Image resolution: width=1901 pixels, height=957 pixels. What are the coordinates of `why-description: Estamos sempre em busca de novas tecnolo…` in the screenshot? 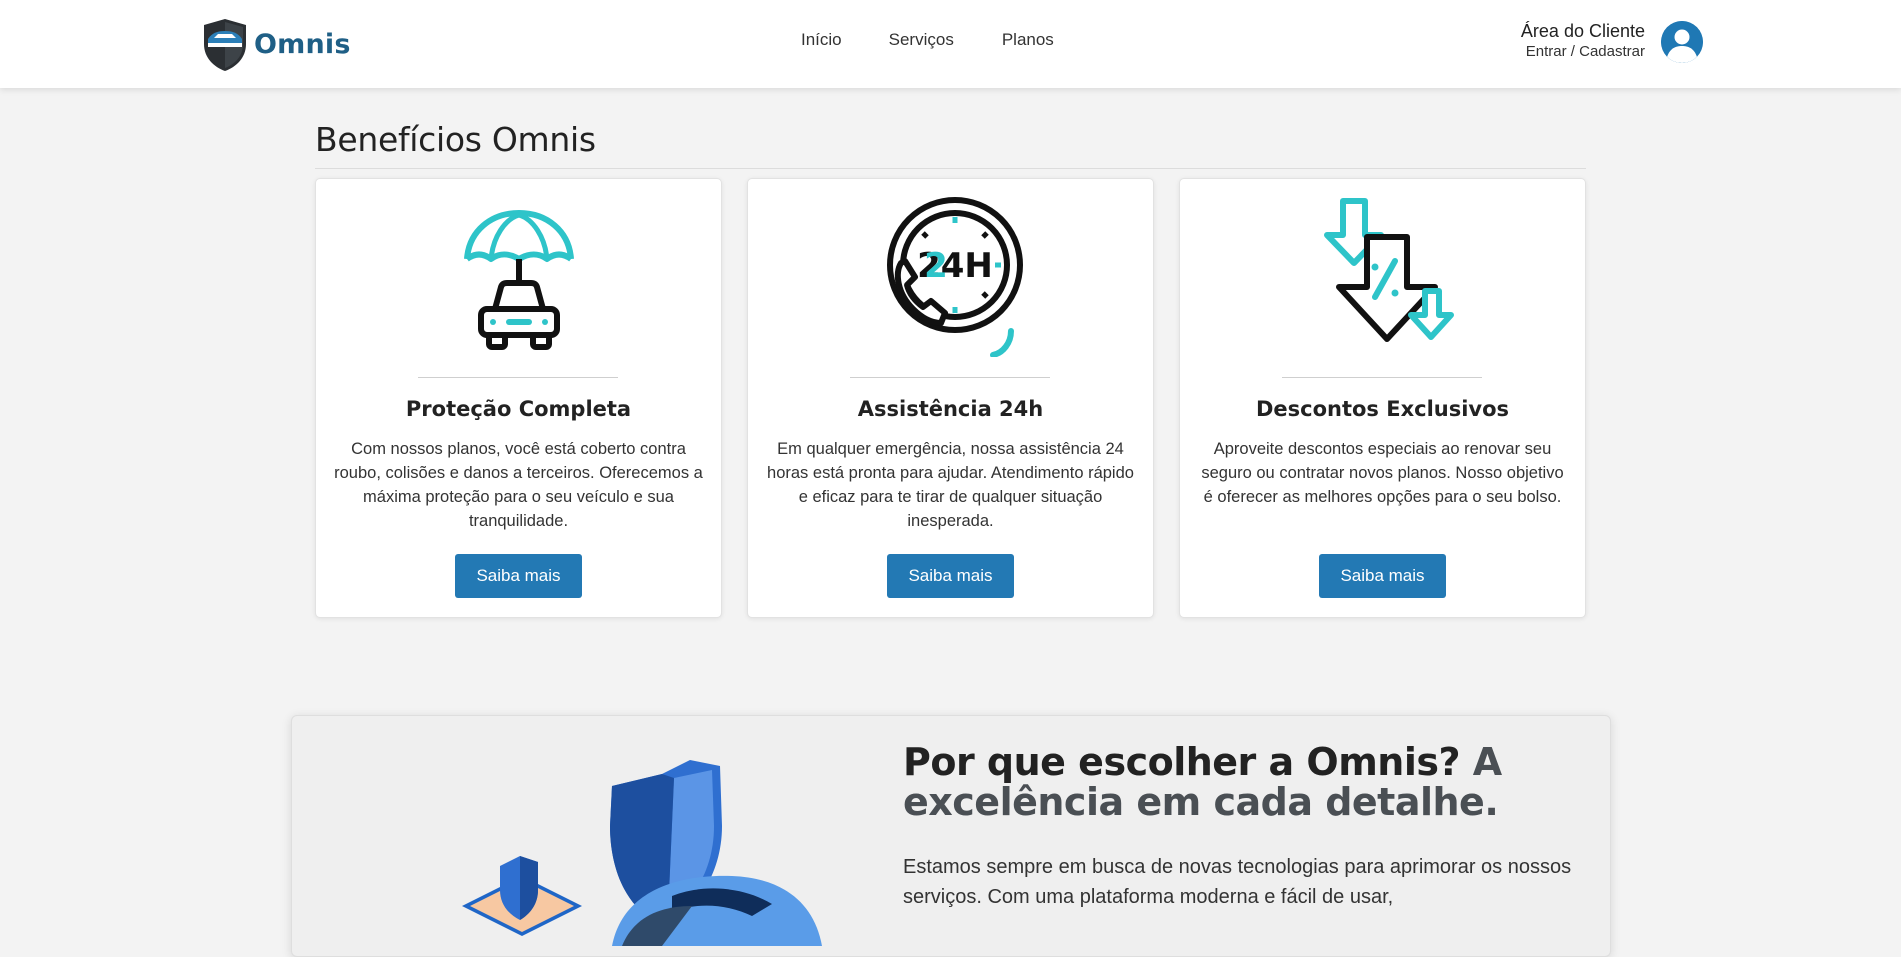 It's located at (1237, 882).